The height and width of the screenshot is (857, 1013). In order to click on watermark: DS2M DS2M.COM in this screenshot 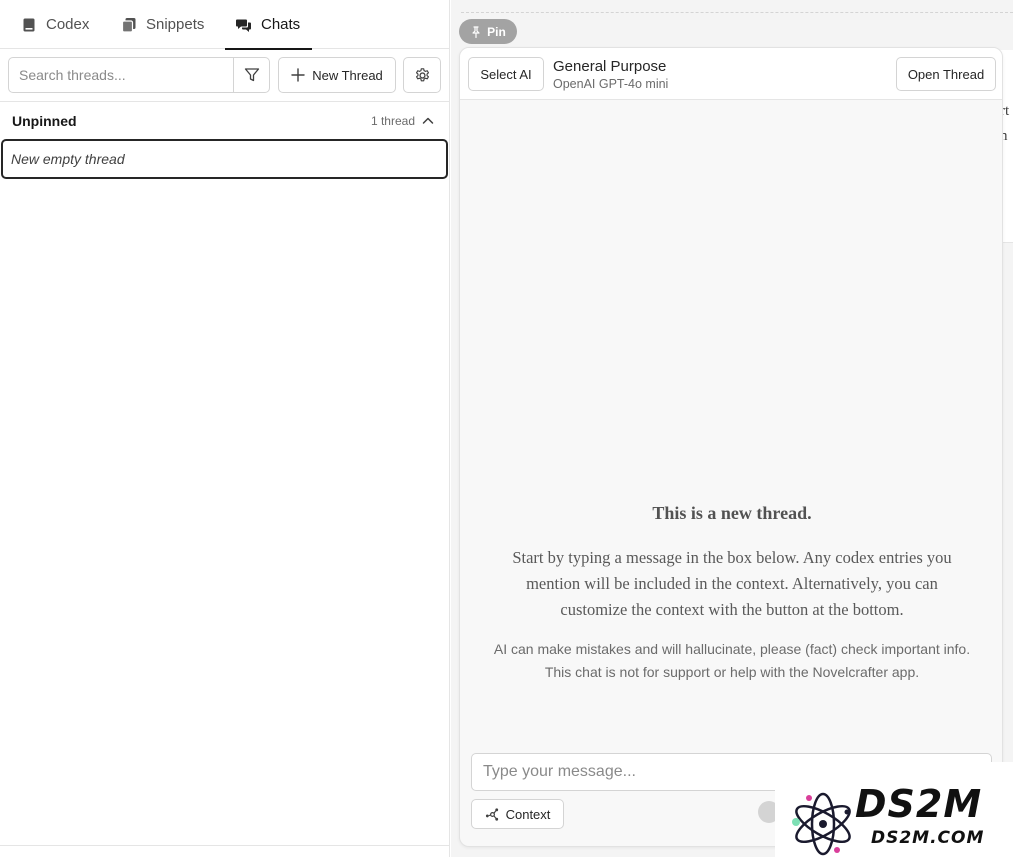, I will do `click(894, 809)`.